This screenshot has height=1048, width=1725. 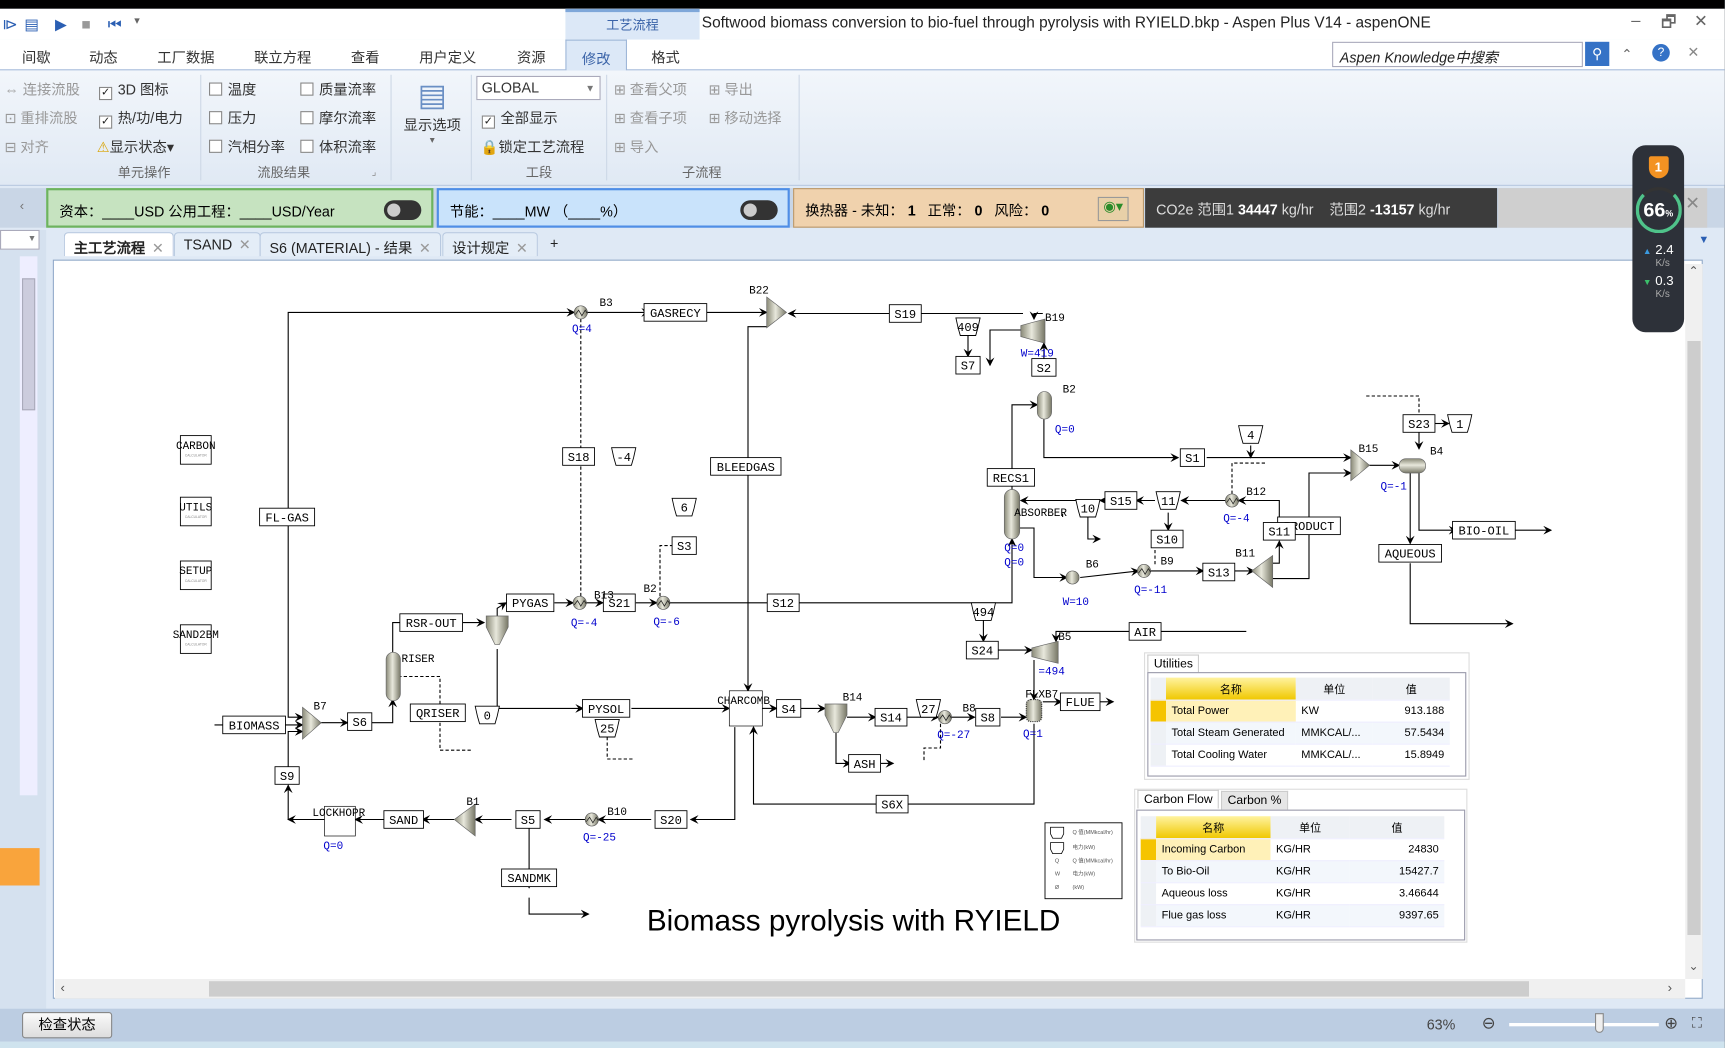 I want to click on stream-label-s1: S1, so click(x=1192, y=457).